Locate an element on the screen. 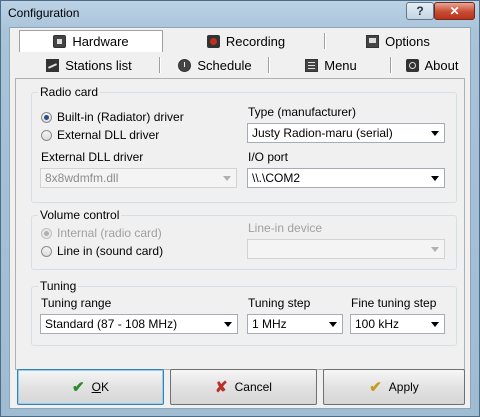  tab-label: Options is located at coordinates (407, 41).